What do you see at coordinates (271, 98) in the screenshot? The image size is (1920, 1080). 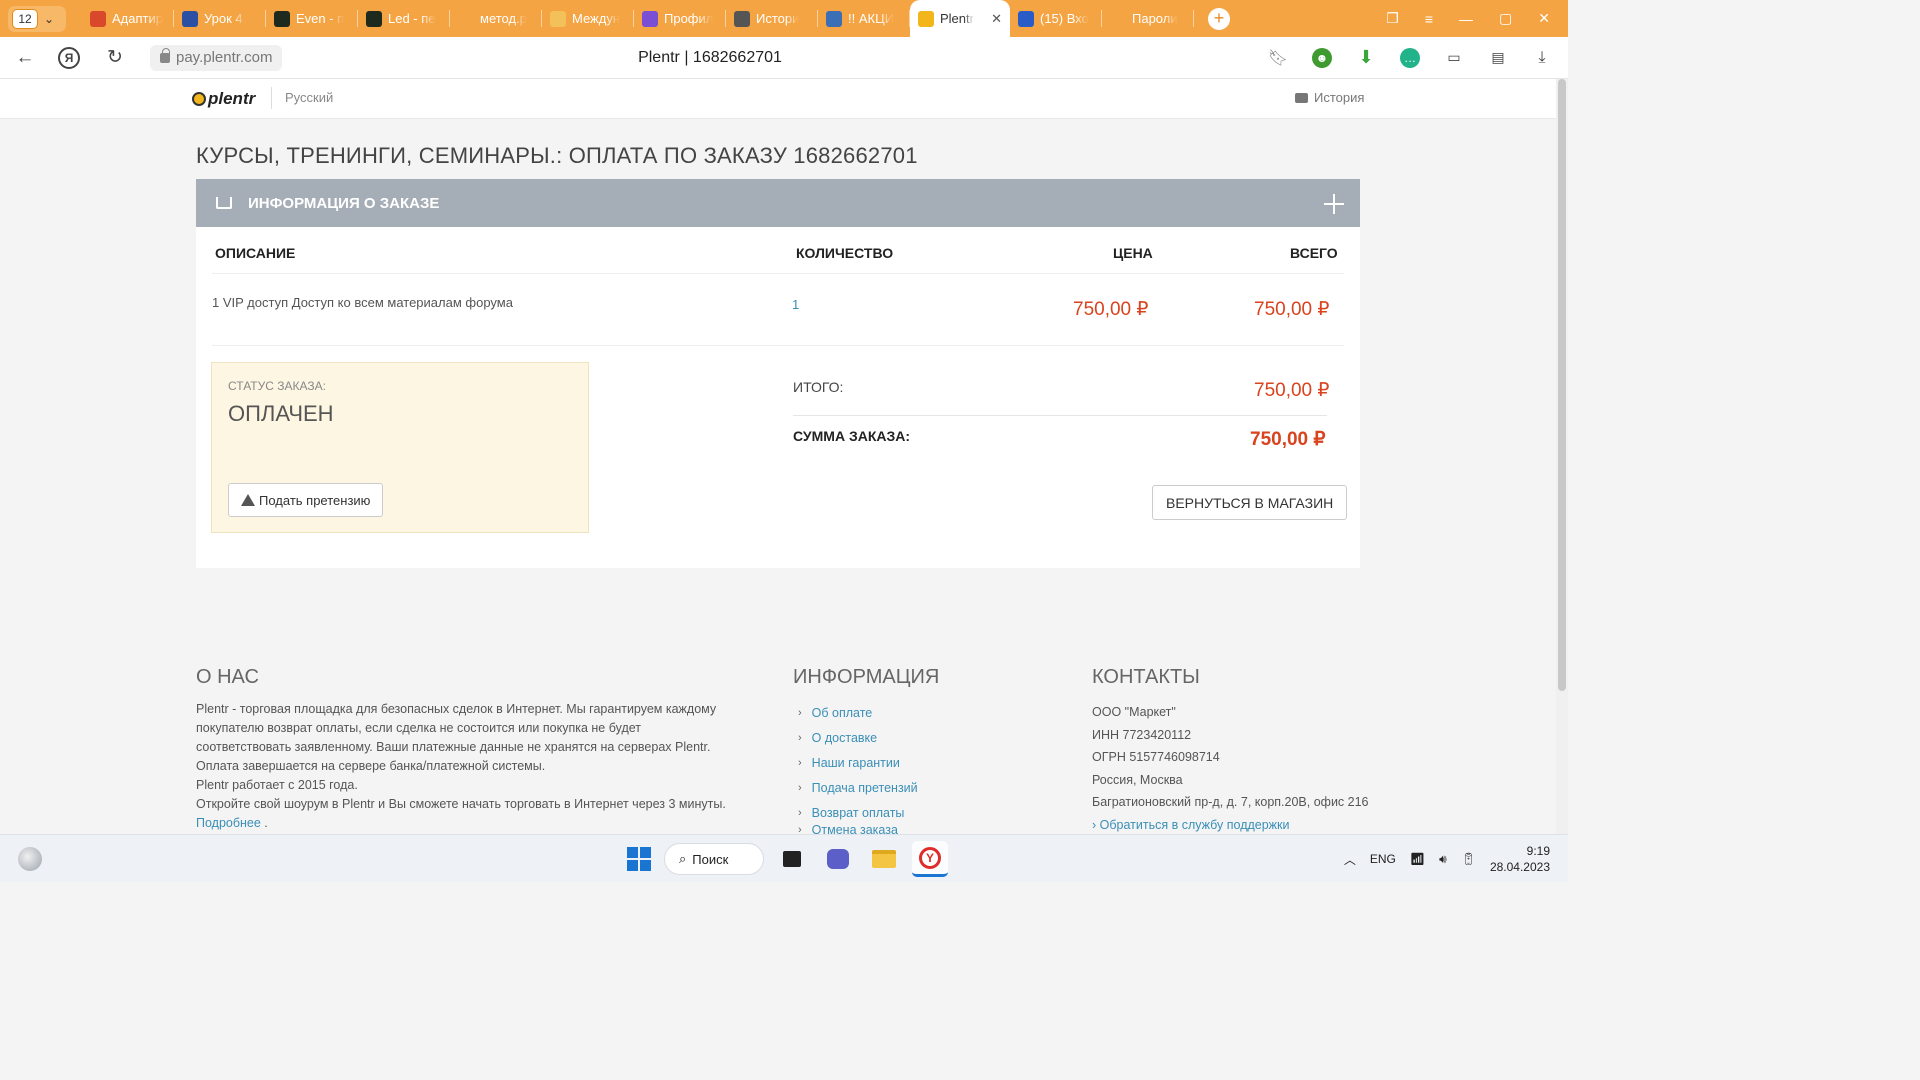 I see `header-divider` at bounding box center [271, 98].